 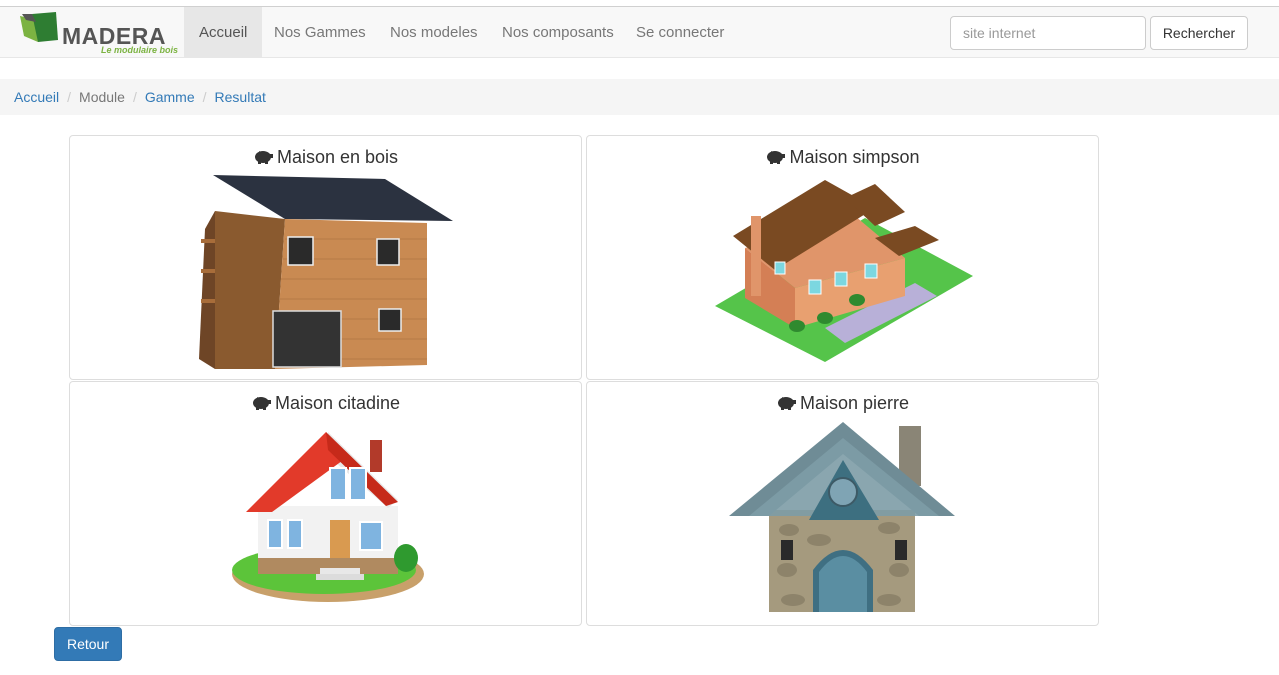 What do you see at coordinates (558, 32) in the screenshot?
I see `nav-item-nos-composants: Nos composants` at bounding box center [558, 32].